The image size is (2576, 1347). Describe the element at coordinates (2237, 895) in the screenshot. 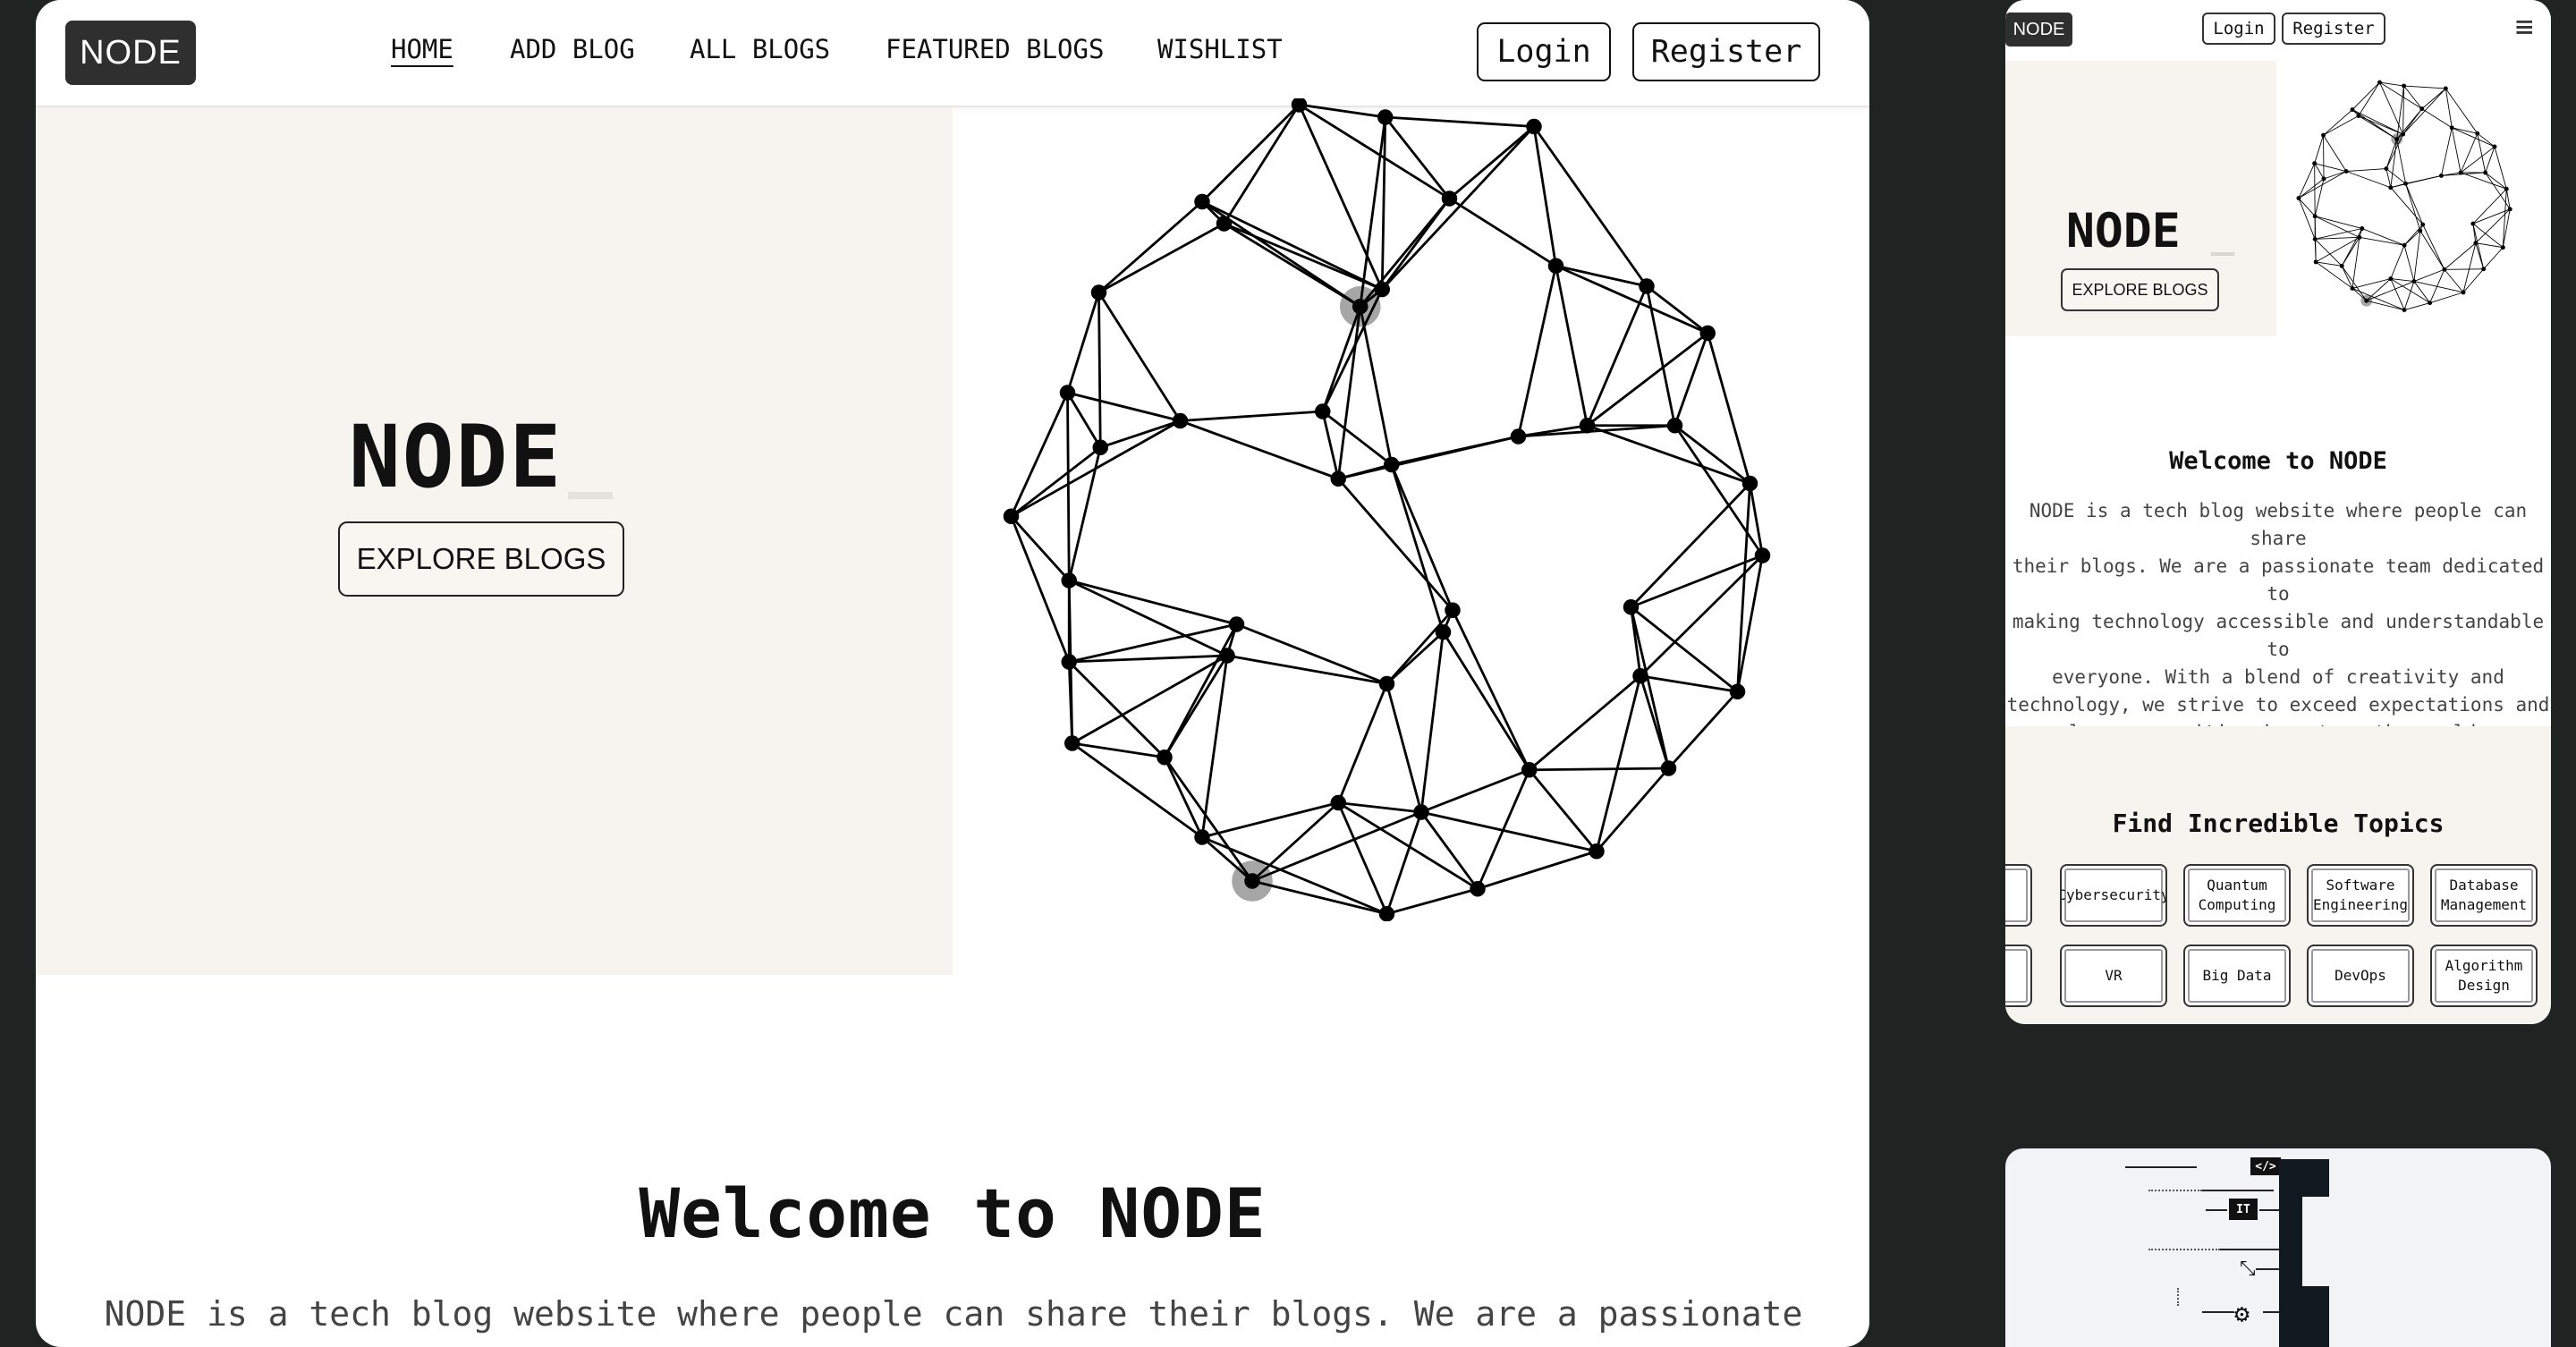

I see `topic-card: Quantum Computing` at that location.